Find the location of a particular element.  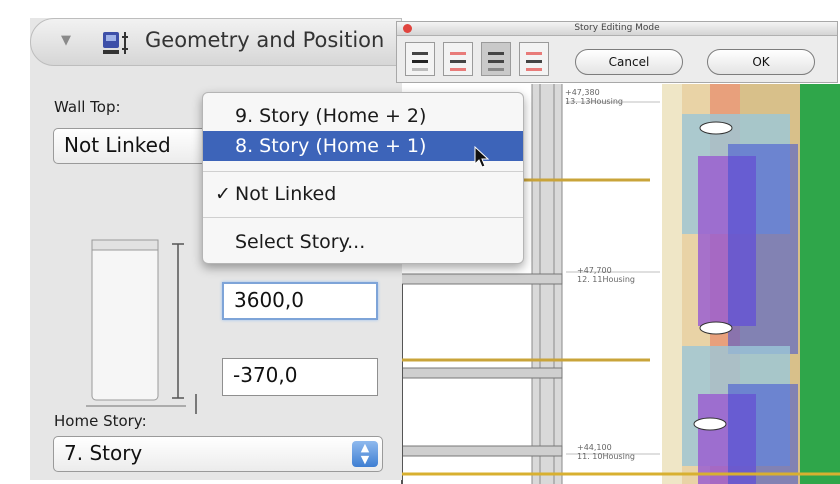

mode-4-icon is located at coordinates (534, 59).